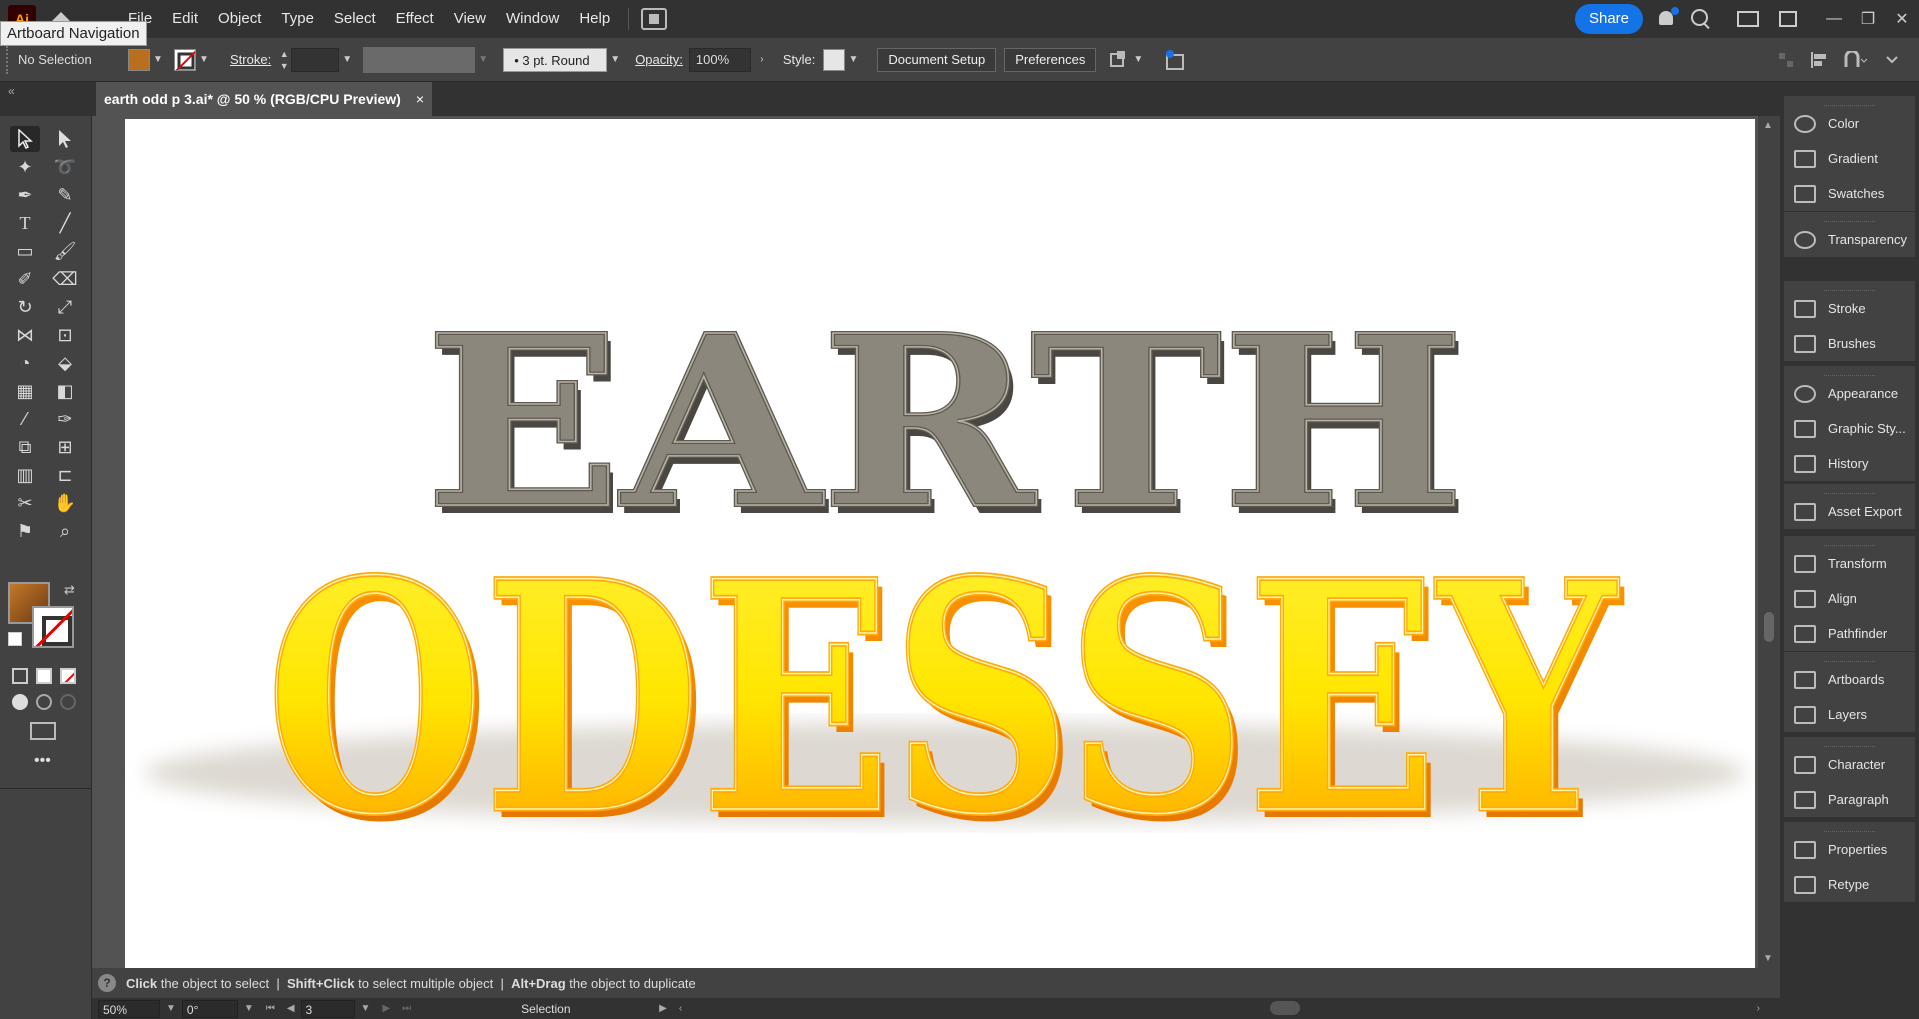  What do you see at coordinates (44, 676) in the screenshot?
I see `gradient-mode-icon` at bounding box center [44, 676].